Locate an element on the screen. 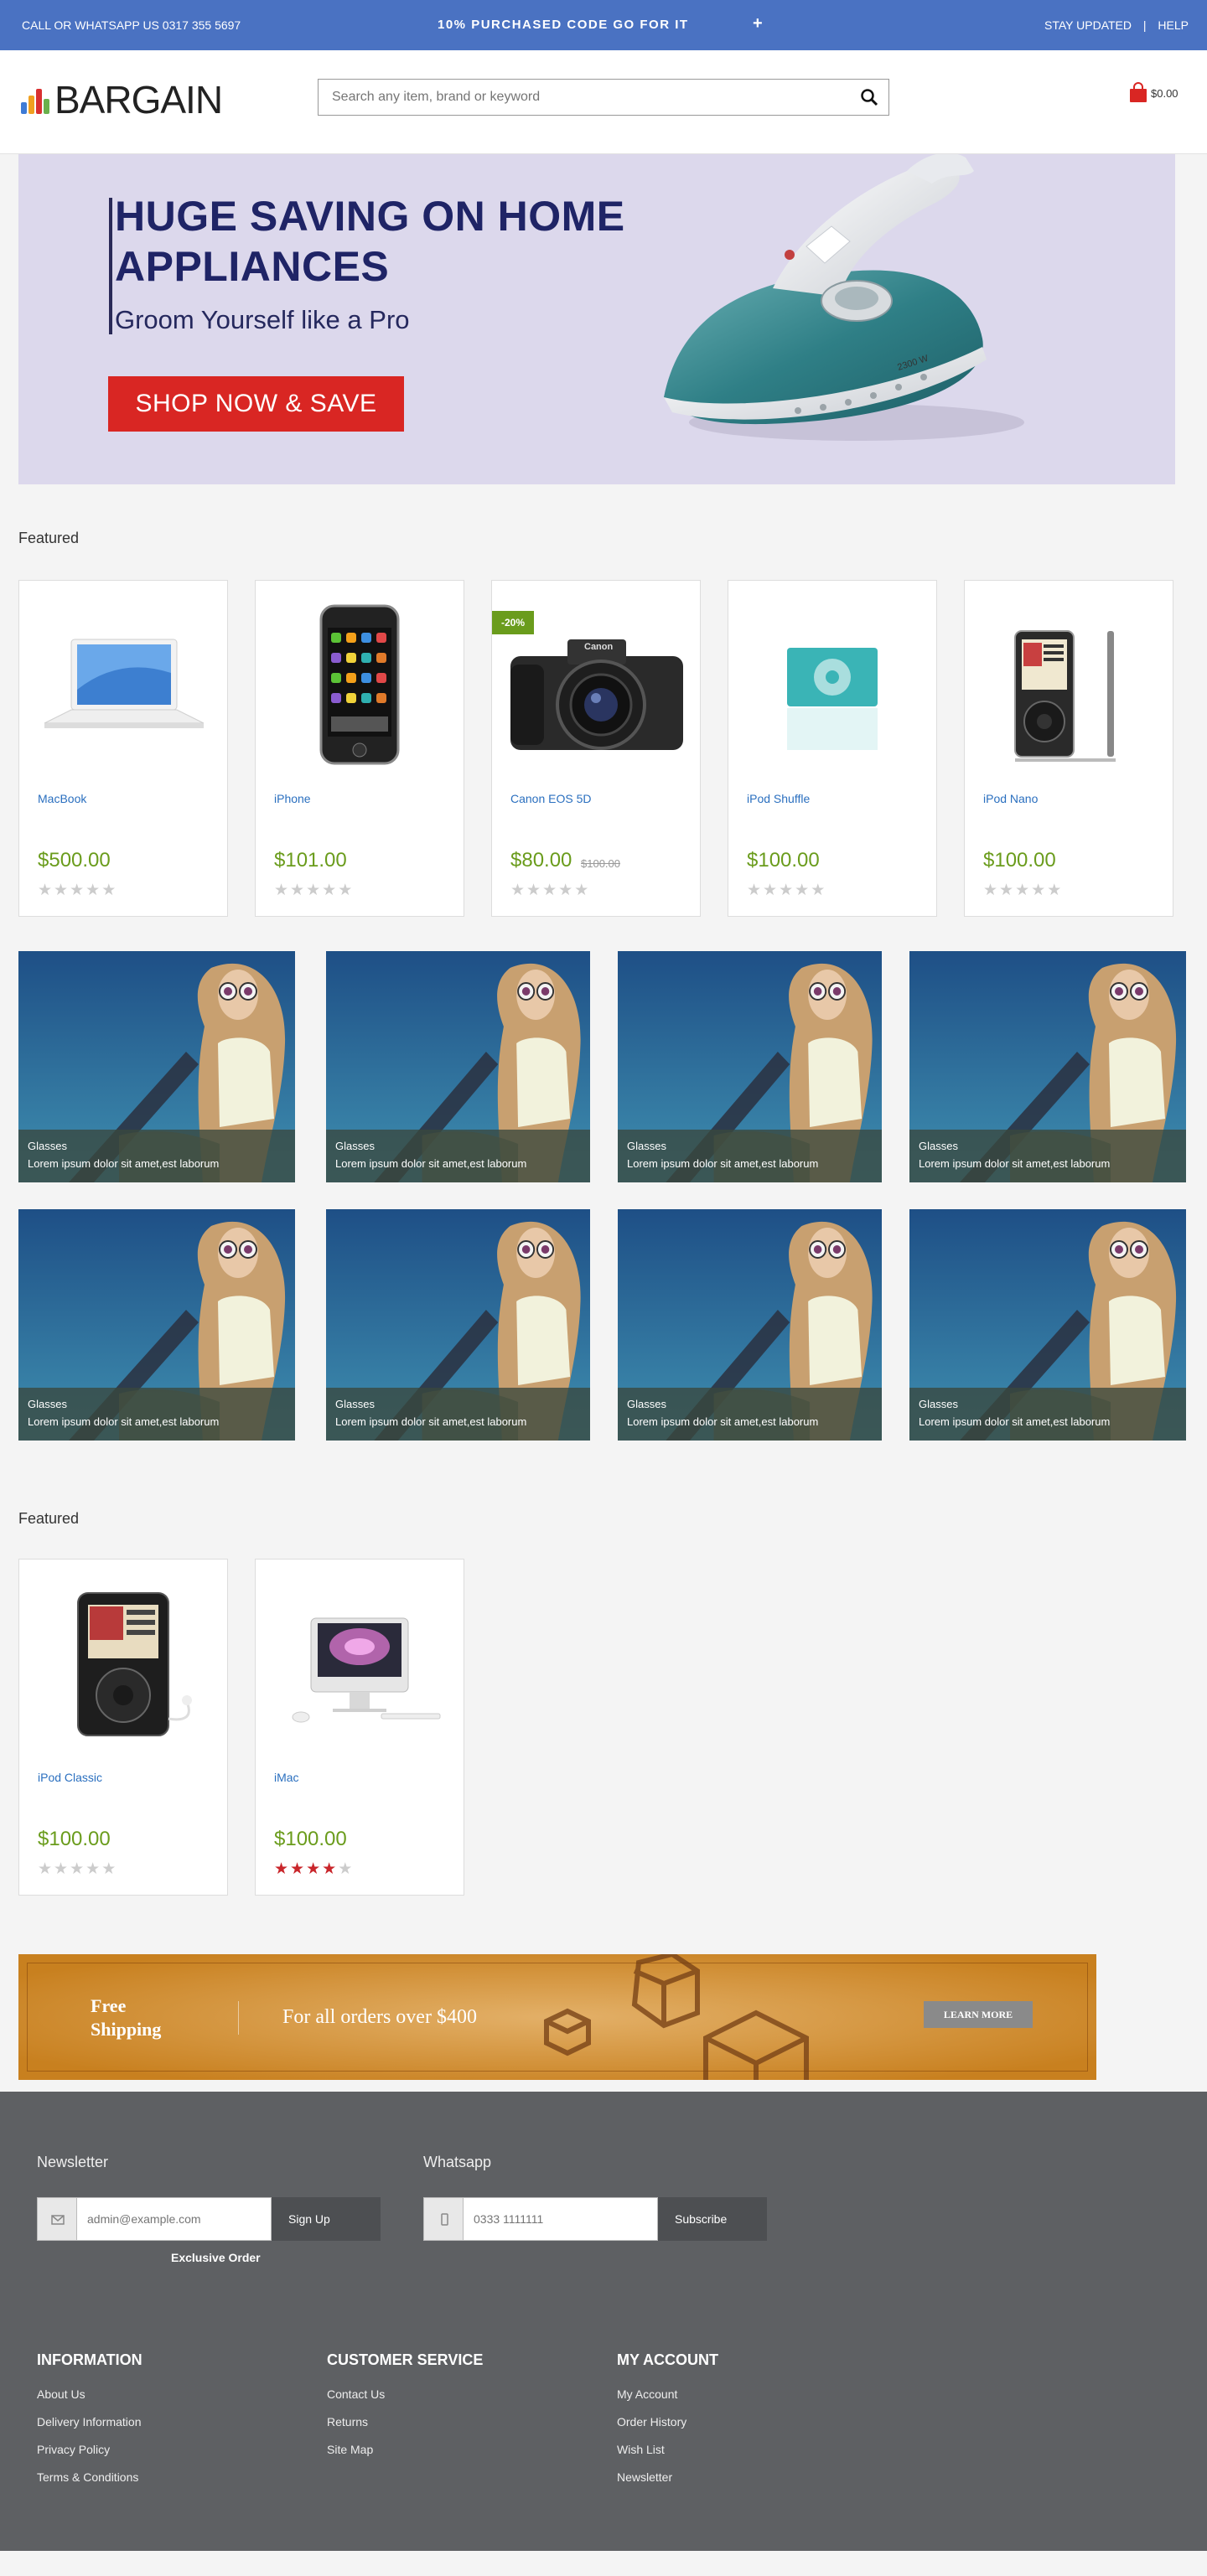 The width and height of the screenshot is (1207, 2576). product-price: $101.00 is located at coordinates (310, 861).